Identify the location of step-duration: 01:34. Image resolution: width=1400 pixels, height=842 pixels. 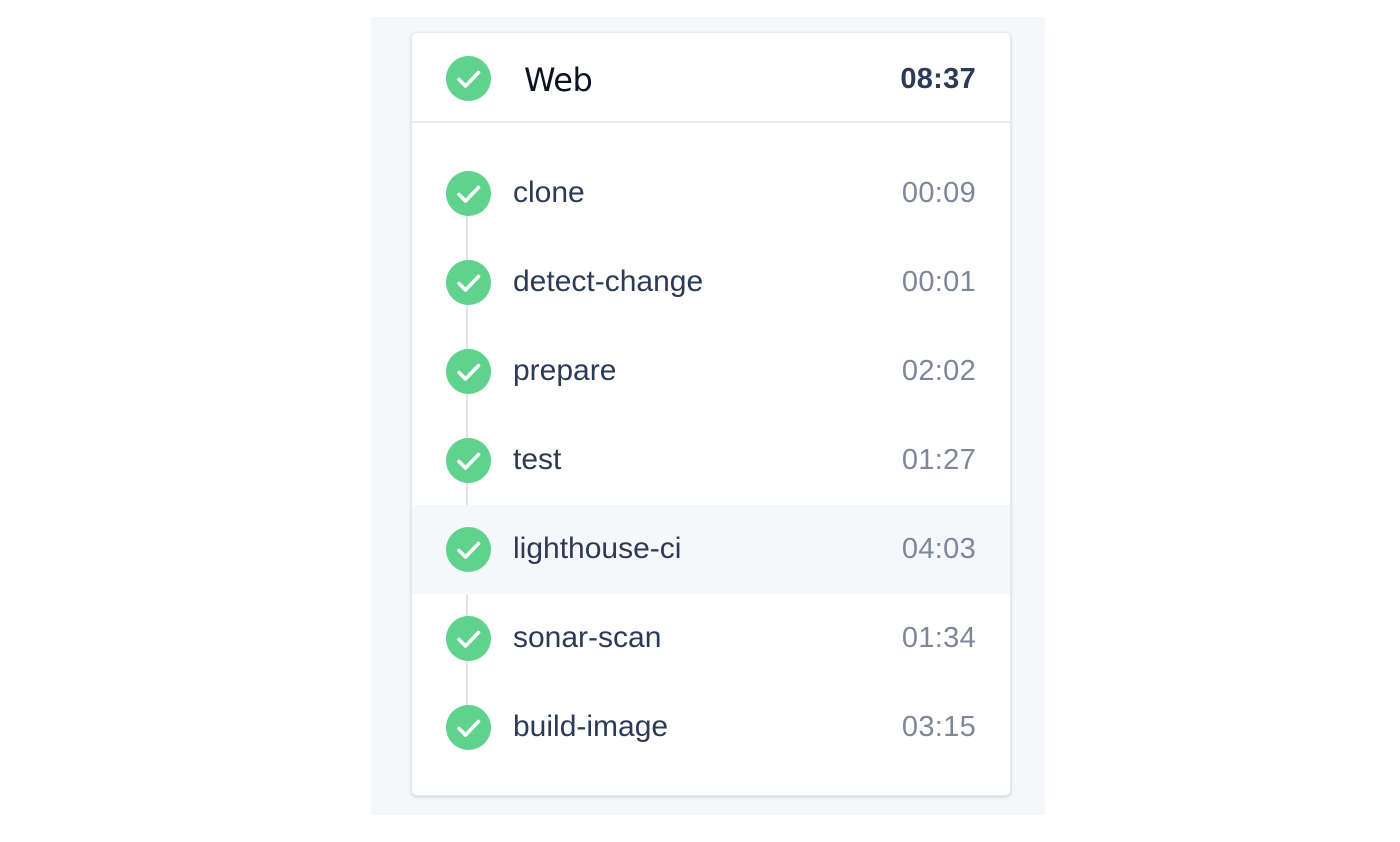
(938, 638).